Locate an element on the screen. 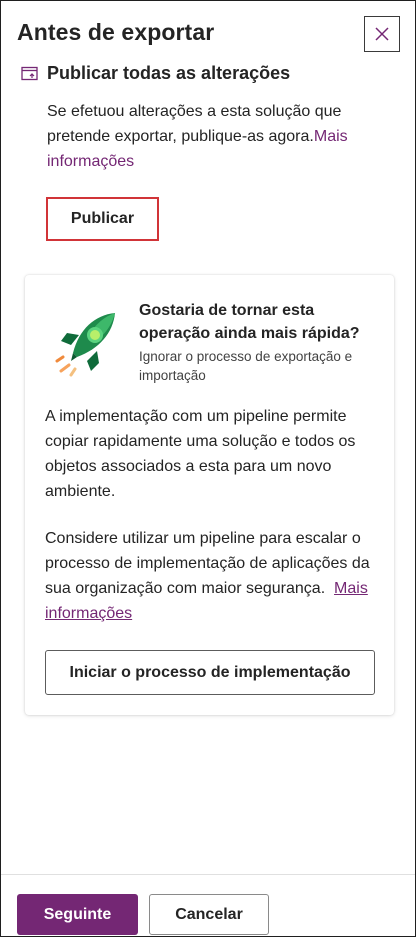 The width and height of the screenshot is (416, 937). publish-section-header: Publicar todas as alterações is located at coordinates (155, 73).